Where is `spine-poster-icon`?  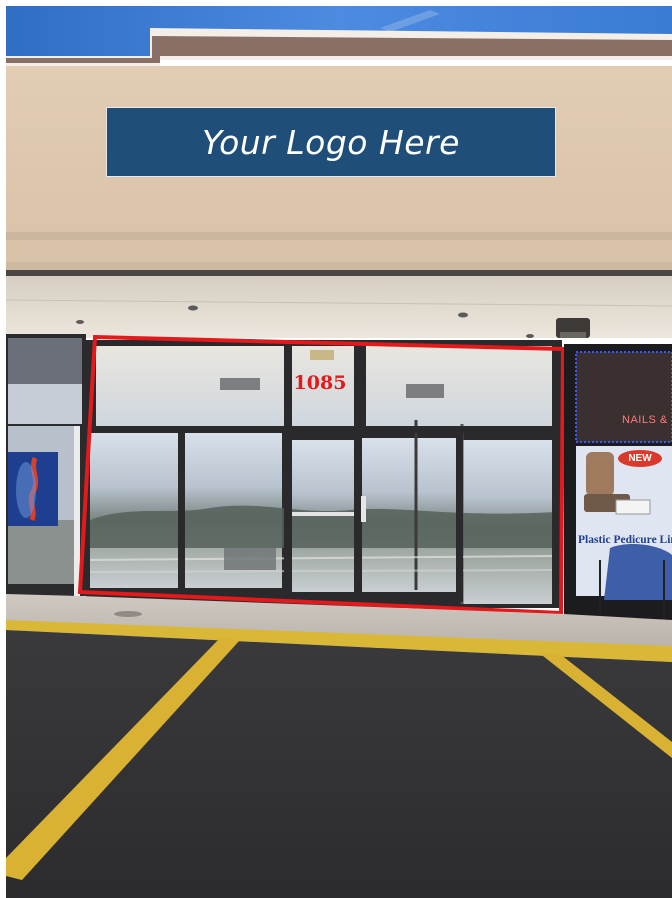
spine-poster-icon is located at coordinates (33, 489).